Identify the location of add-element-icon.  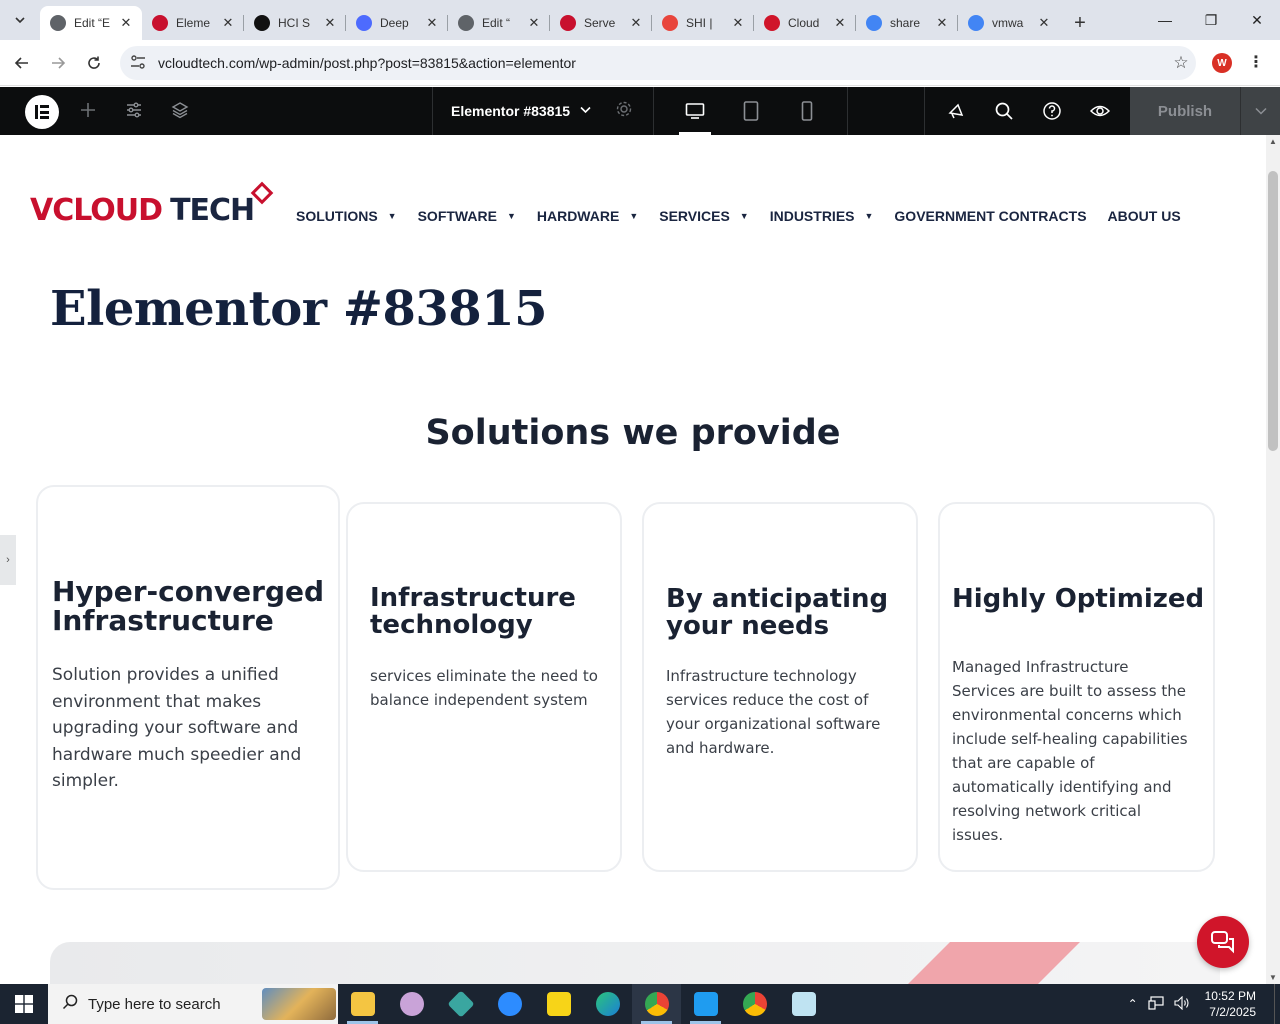
(88, 111).